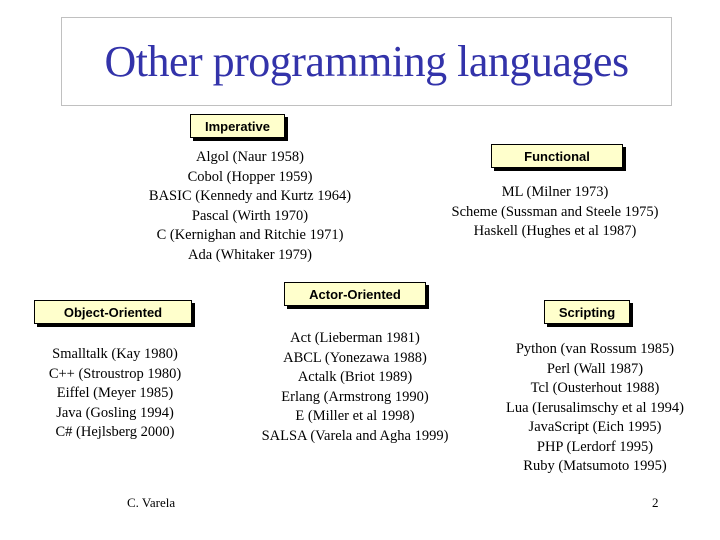 Image resolution: width=720 pixels, height=540 pixels. I want to click on slide-title: Other programming languages, so click(366, 61).